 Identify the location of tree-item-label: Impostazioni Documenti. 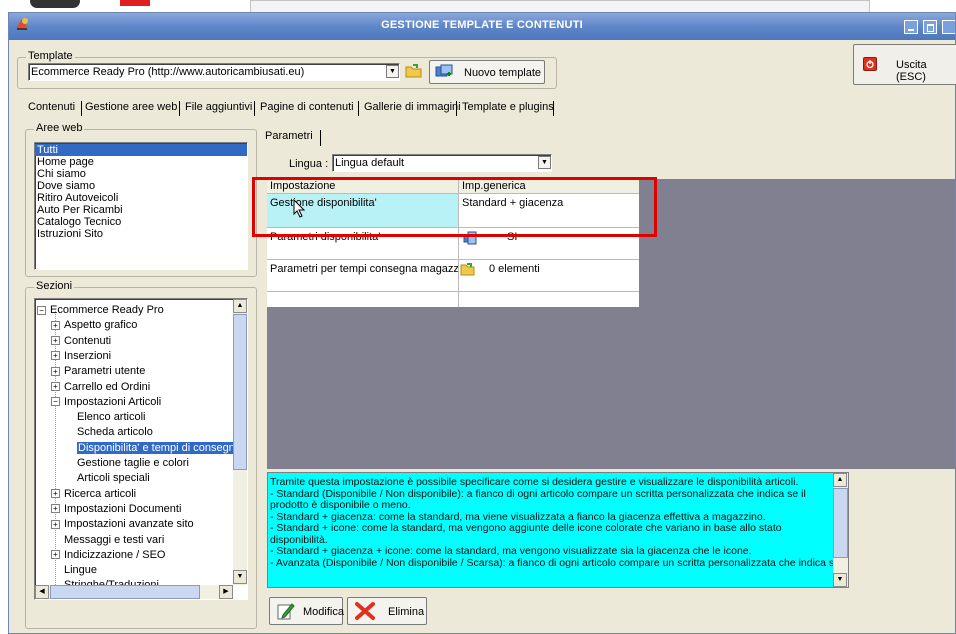
(123, 508).